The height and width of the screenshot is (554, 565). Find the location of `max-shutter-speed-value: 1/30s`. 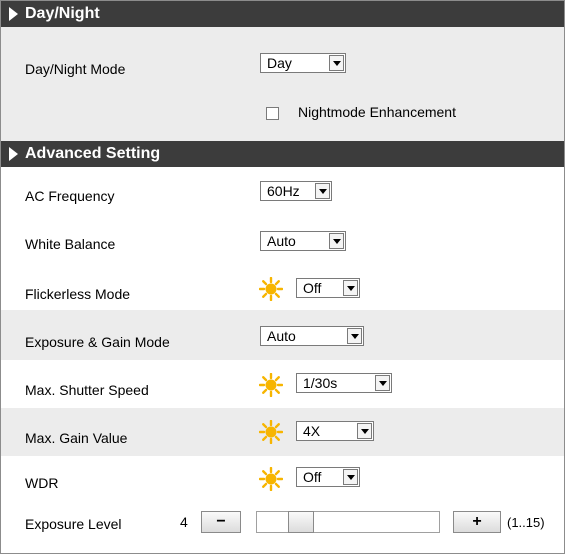

max-shutter-speed-value: 1/30s is located at coordinates (320, 383).